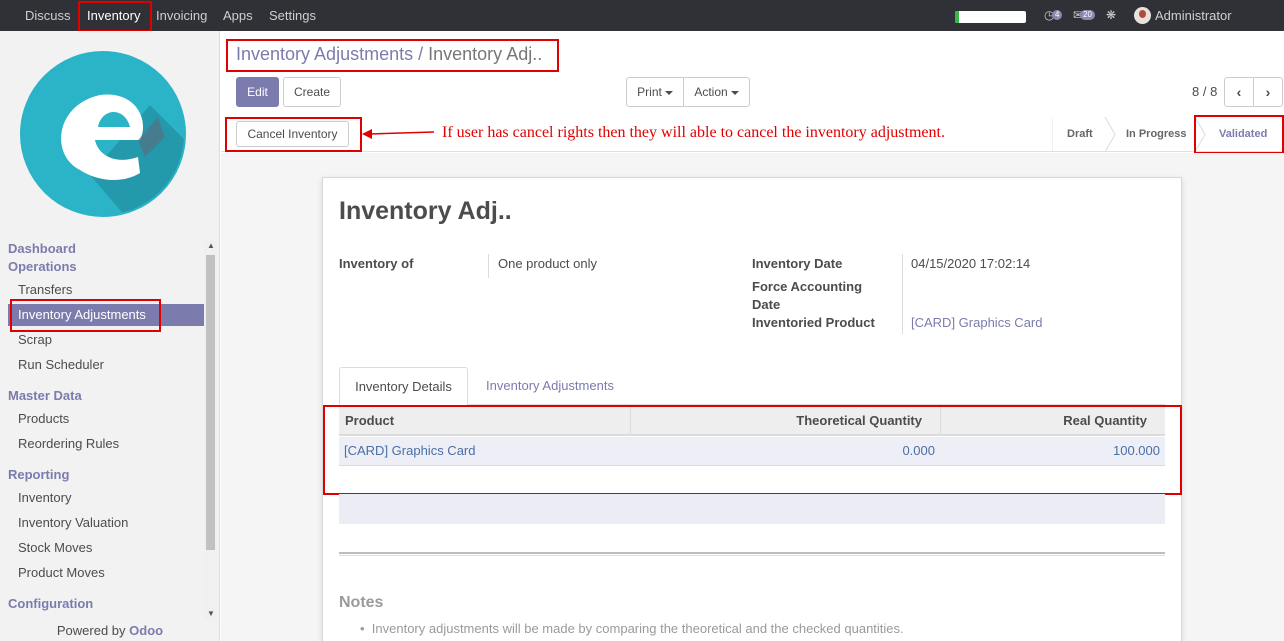  What do you see at coordinates (766, 304) in the screenshot?
I see `force-accounting-date-label-2: Date` at bounding box center [766, 304].